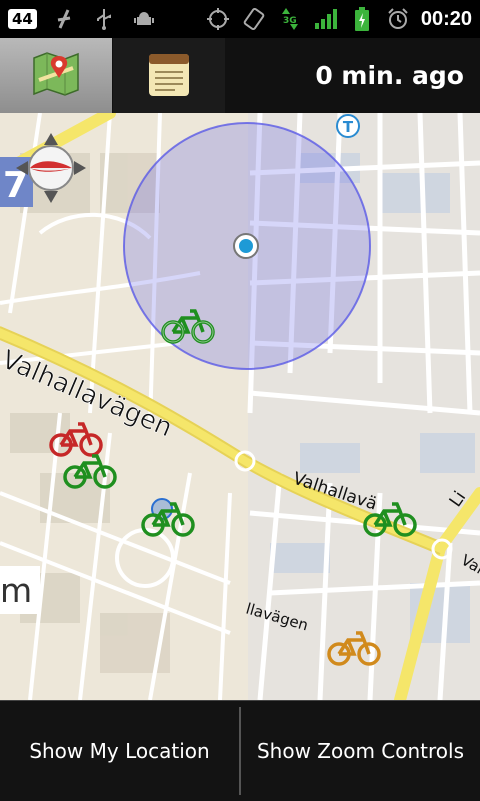 The width and height of the screenshot is (480, 801). I want to click on signal-icon, so click(326, 19).